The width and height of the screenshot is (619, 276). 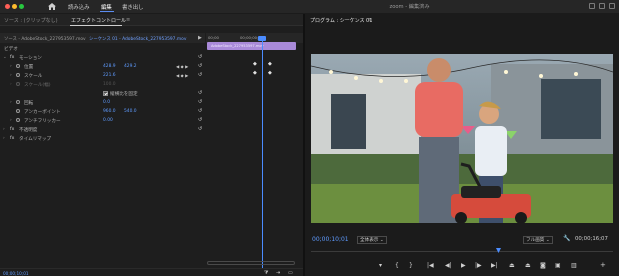 I want to click on property-scale: › スケール 221.6 ◀ ◆ ▶ ↺, so click(x=102, y=75).